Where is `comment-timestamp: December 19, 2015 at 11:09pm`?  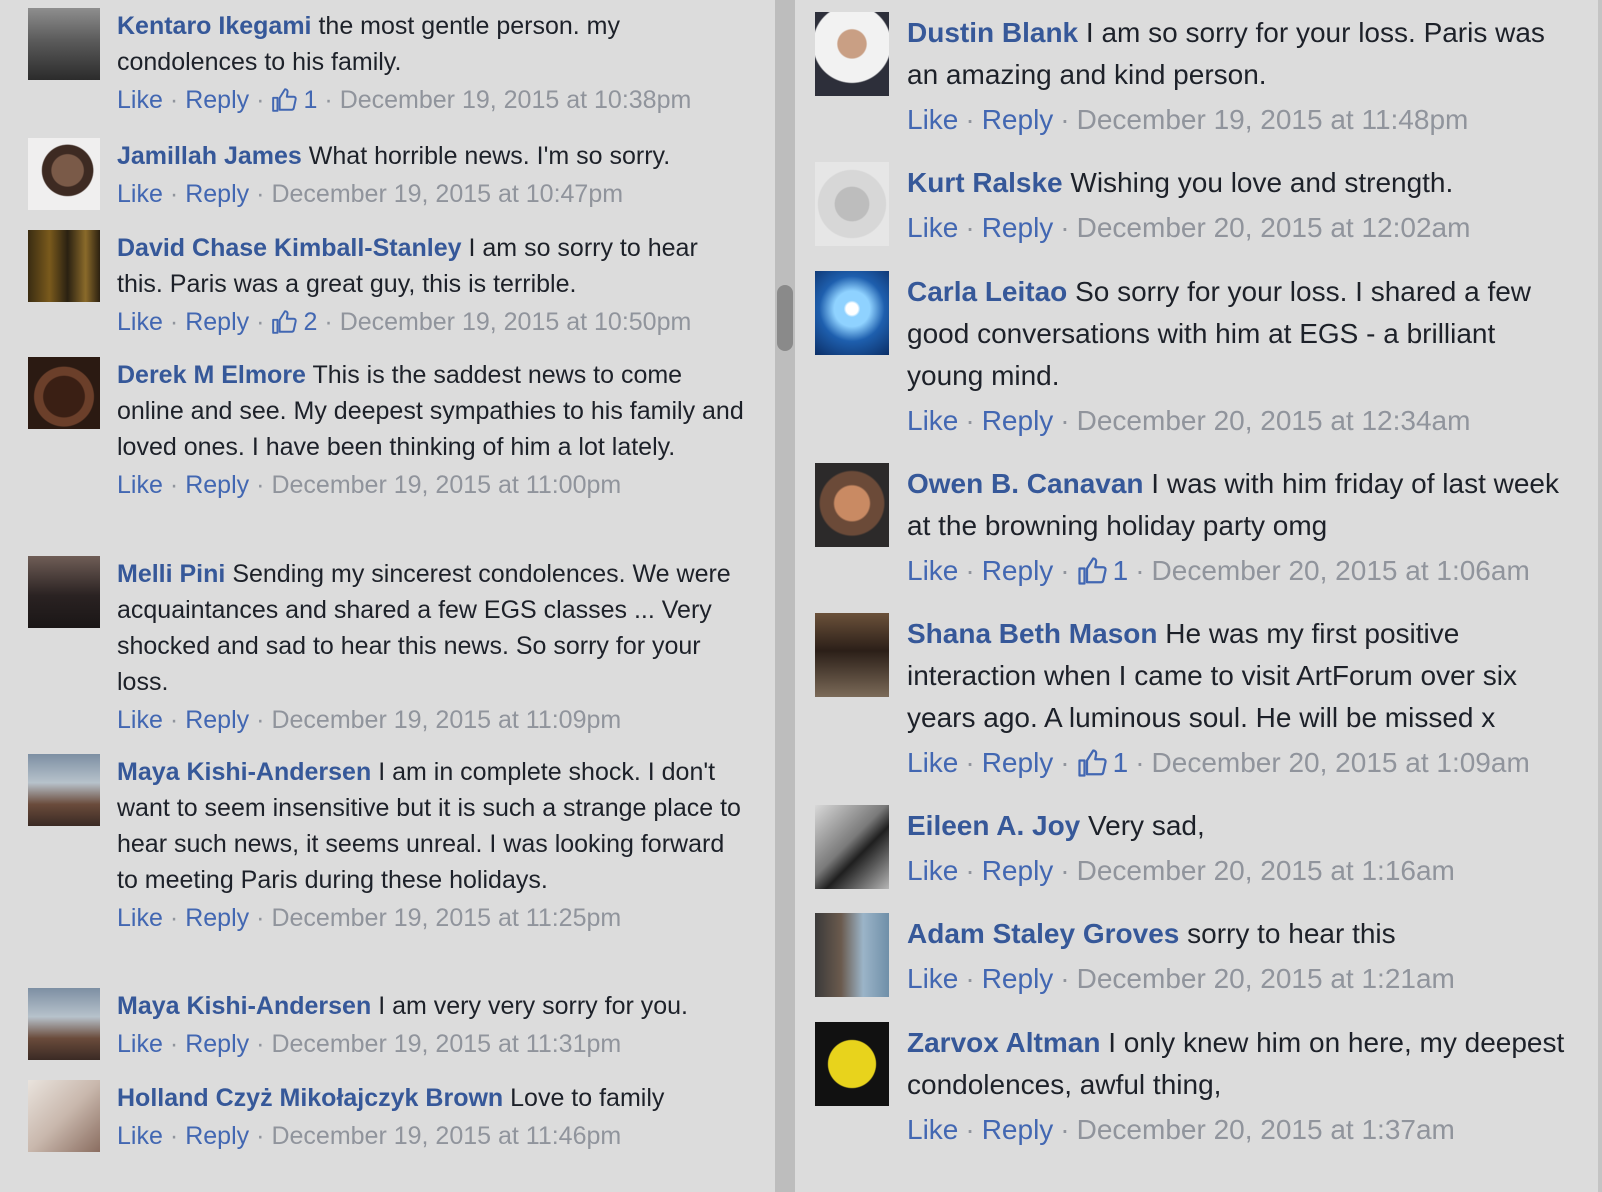
comment-timestamp: December 19, 2015 at 11:09pm is located at coordinates (446, 720).